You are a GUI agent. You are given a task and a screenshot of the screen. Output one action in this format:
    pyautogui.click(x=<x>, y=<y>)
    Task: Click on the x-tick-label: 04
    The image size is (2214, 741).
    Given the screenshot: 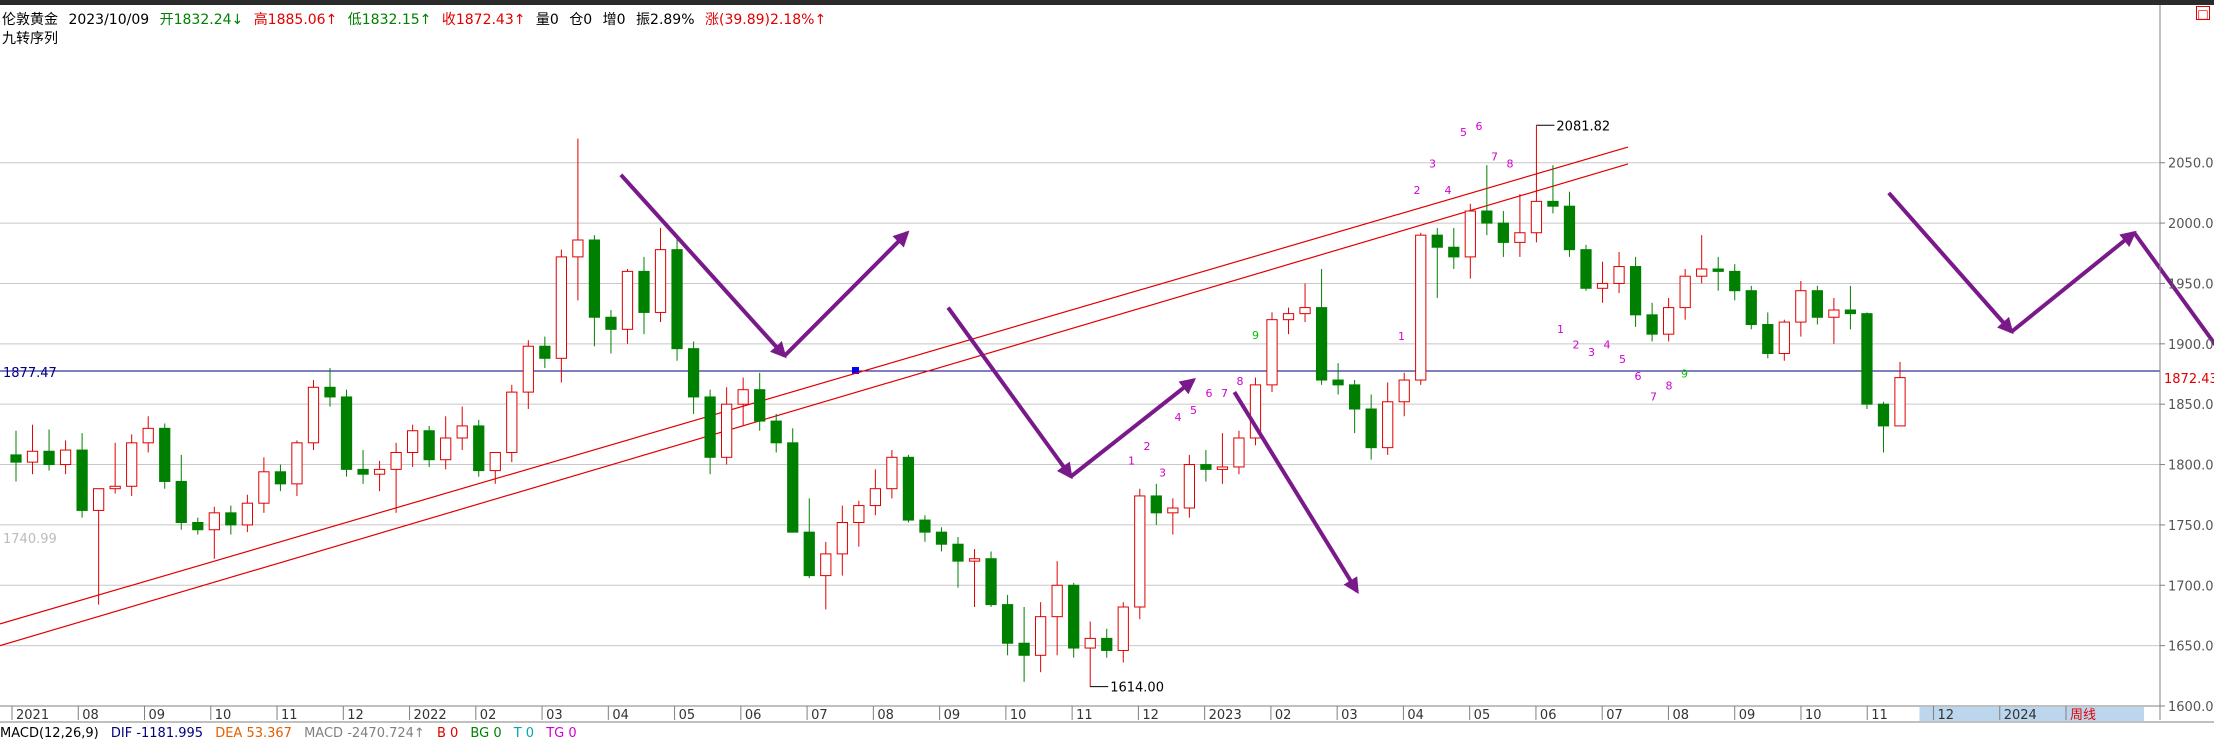 What is the action you would take?
    pyautogui.click(x=620, y=715)
    